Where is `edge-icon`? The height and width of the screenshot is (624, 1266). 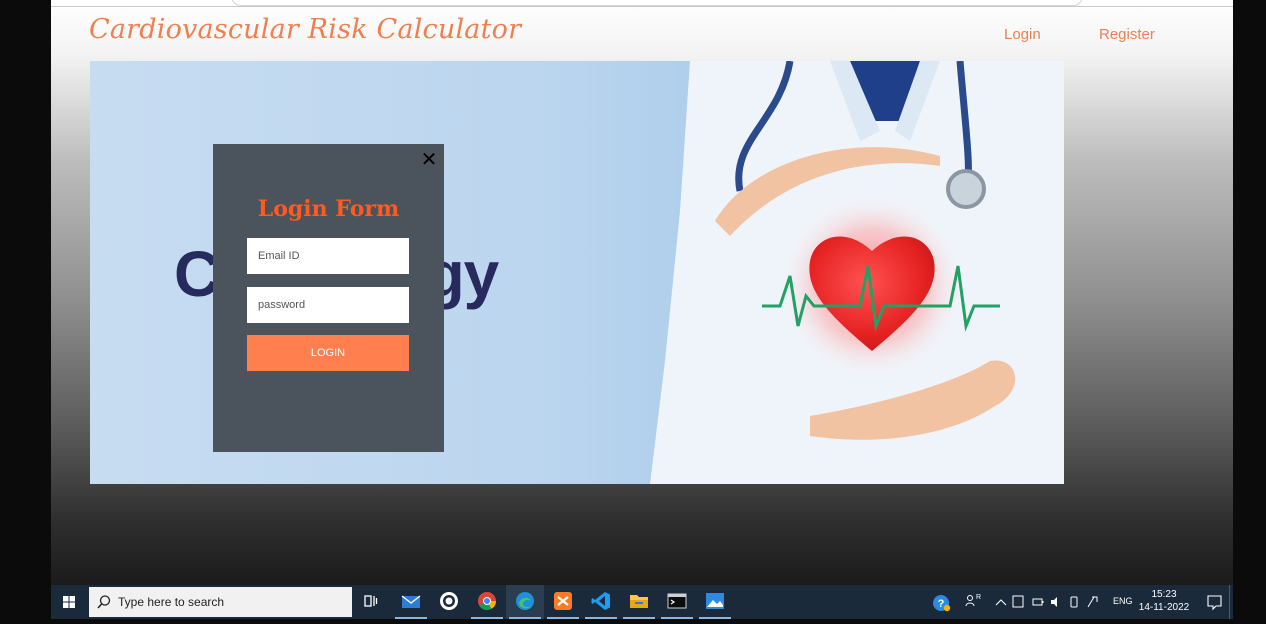 edge-icon is located at coordinates (525, 601).